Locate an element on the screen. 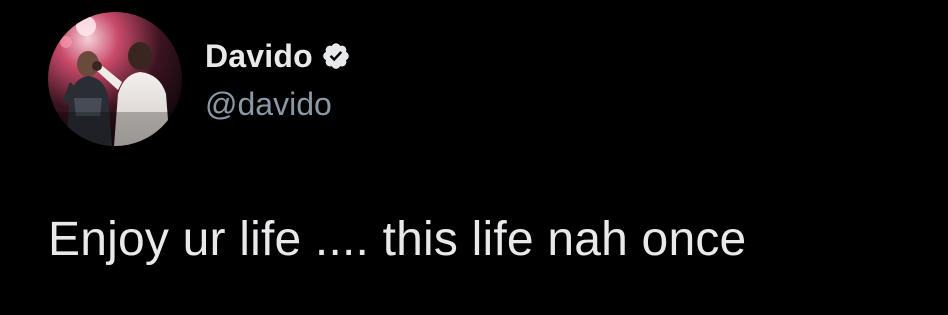 The width and height of the screenshot is (948, 315). tweet-text: Enjoy ur life .... this life nah once is located at coordinates (397, 239).